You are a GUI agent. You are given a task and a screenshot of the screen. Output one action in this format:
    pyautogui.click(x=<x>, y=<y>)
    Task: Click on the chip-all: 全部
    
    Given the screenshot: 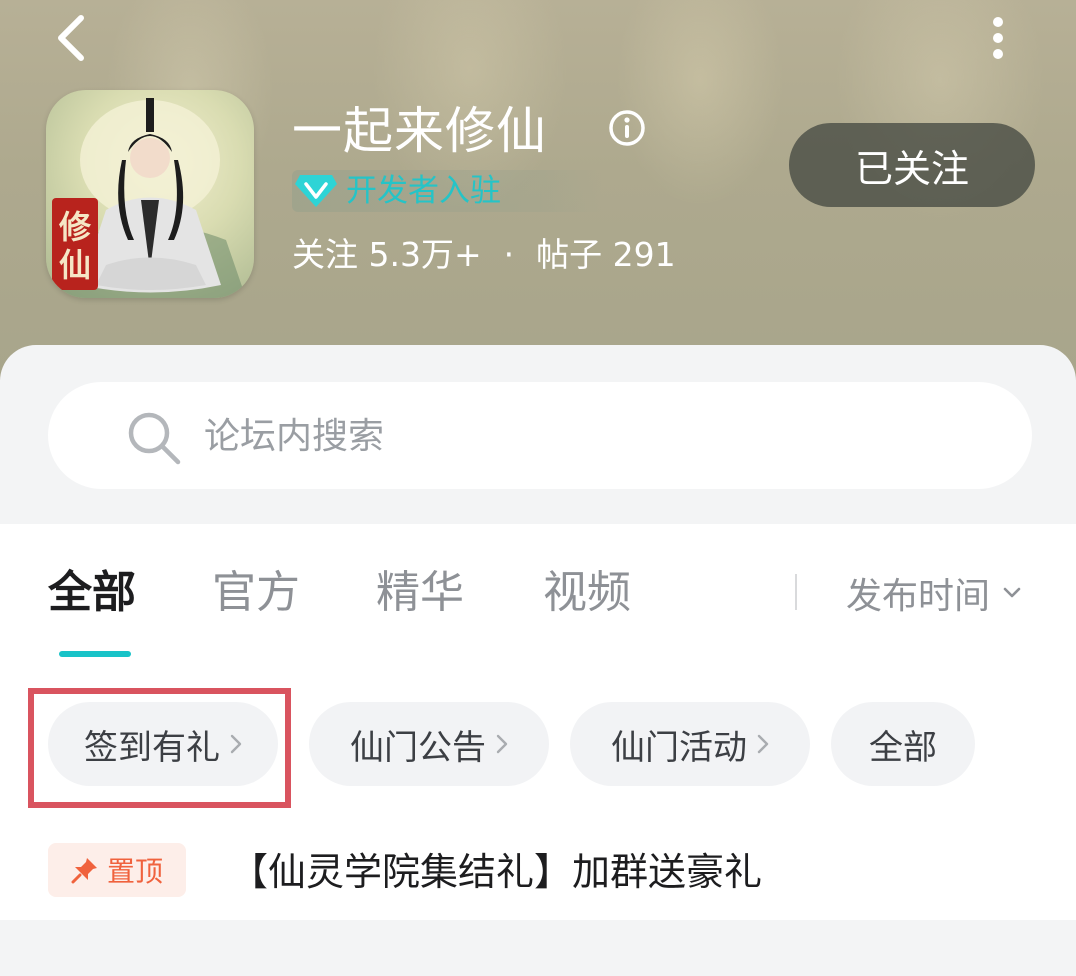 What is the action you would take?
    pyautogui.click(x=903, y=744)
    